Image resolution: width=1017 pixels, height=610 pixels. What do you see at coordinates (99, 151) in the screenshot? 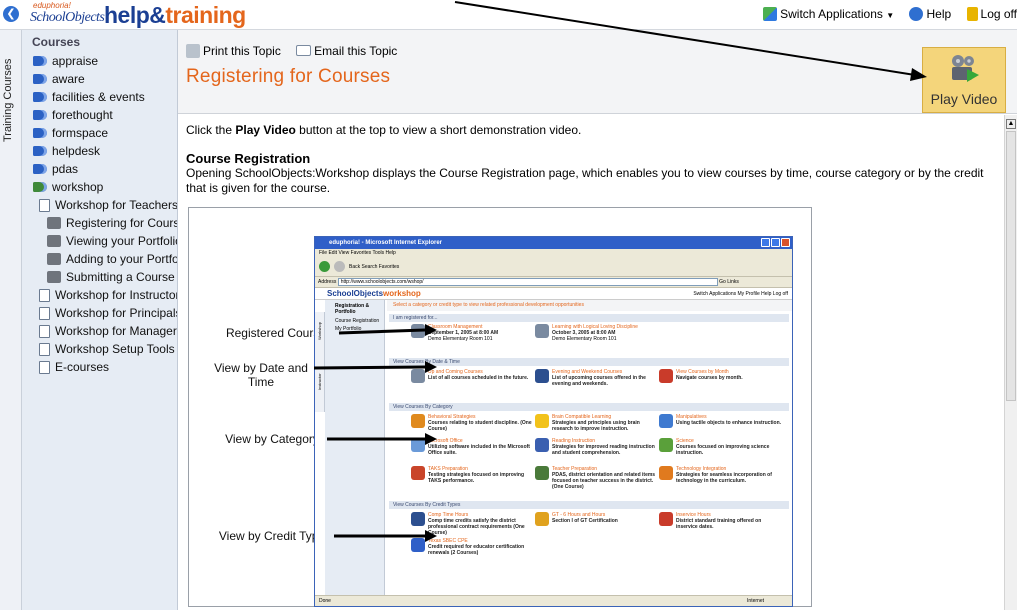
I see `sidebar-item: helpdesk` at bounding box center [99, 151].